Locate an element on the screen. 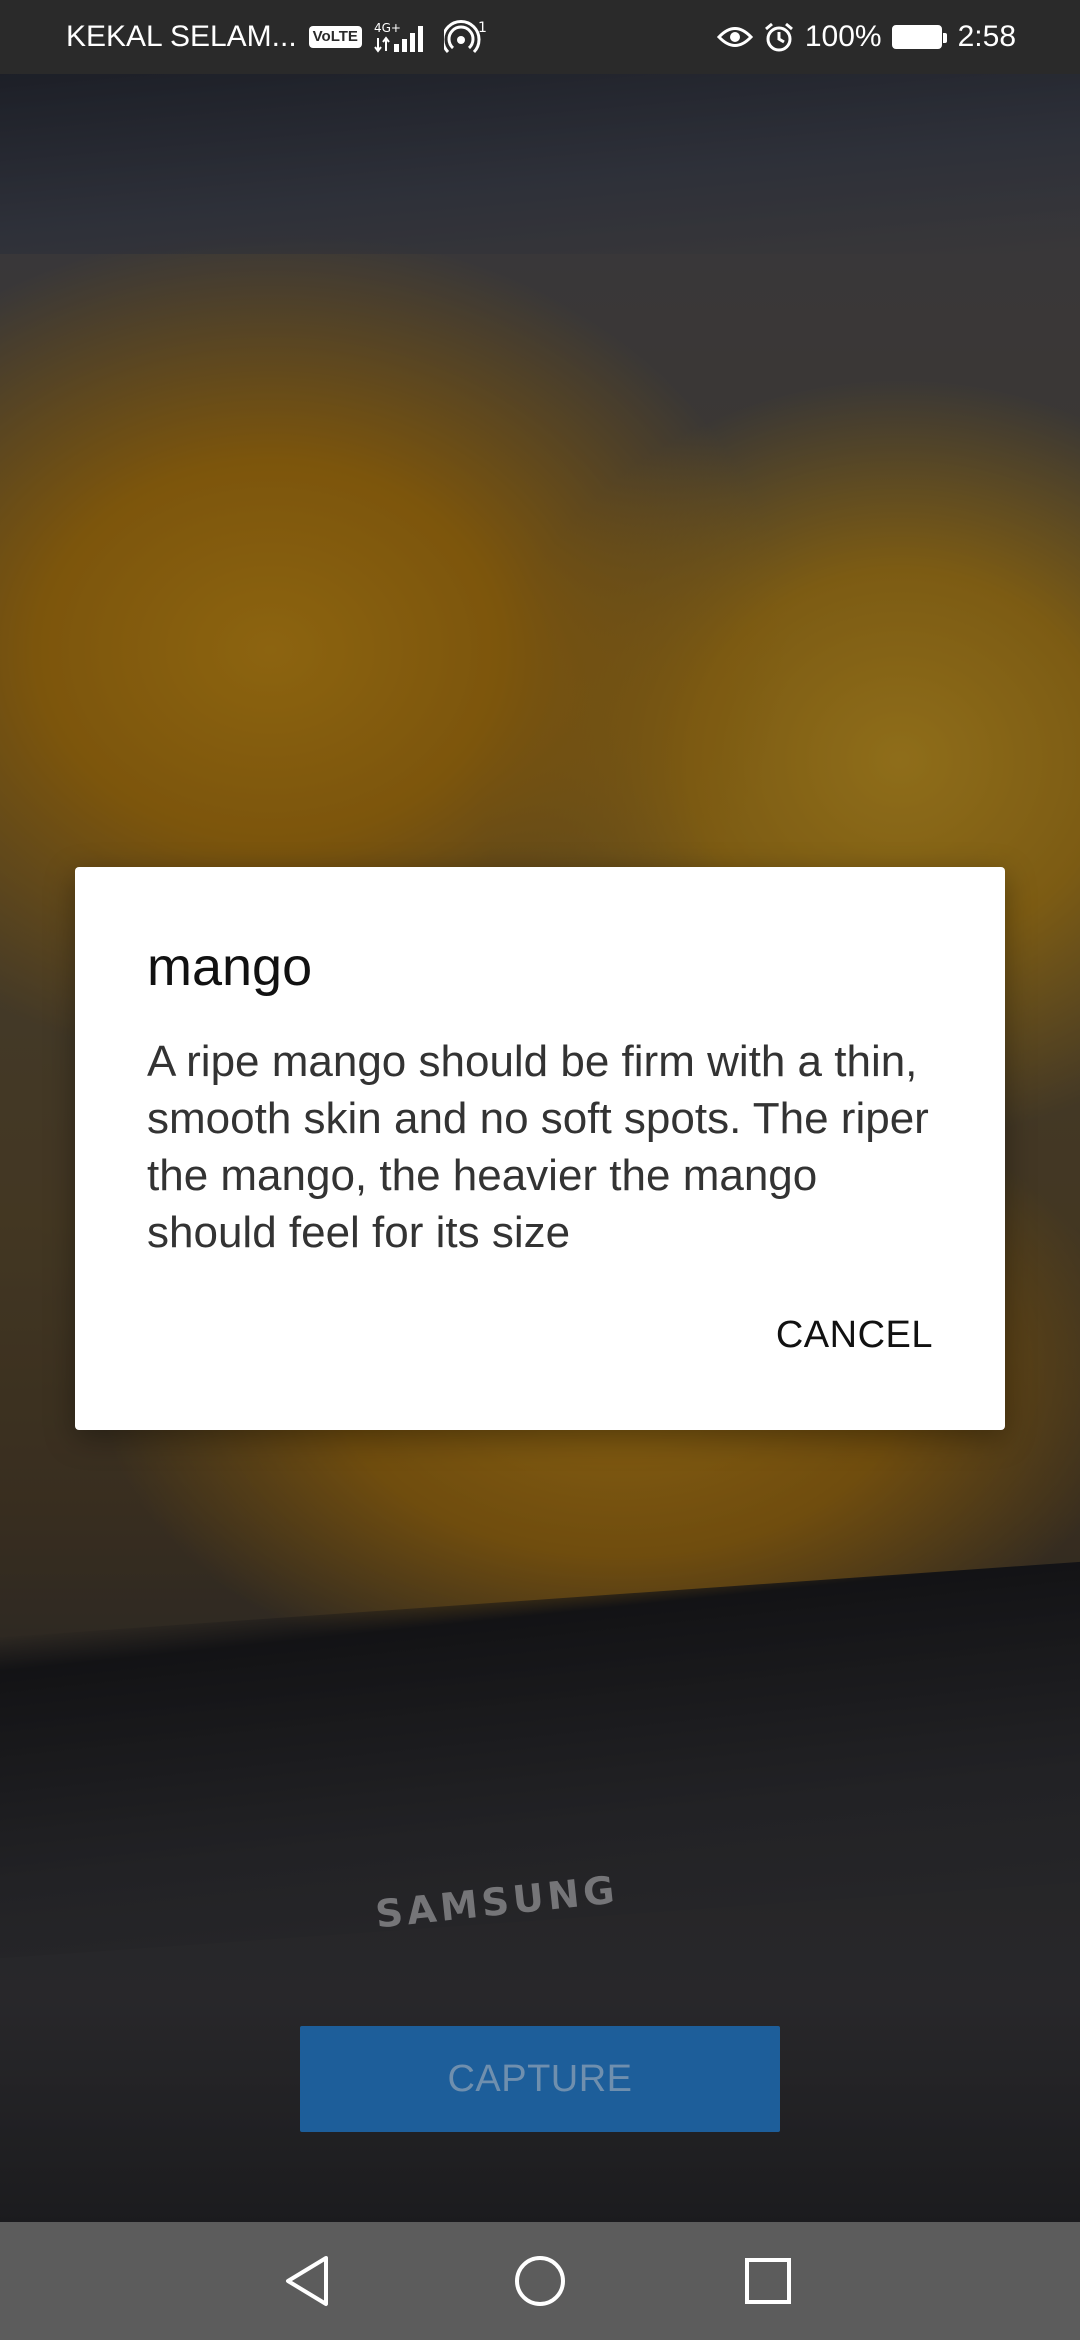  hotspot-count: 1 is located at coordinates (482, 28).